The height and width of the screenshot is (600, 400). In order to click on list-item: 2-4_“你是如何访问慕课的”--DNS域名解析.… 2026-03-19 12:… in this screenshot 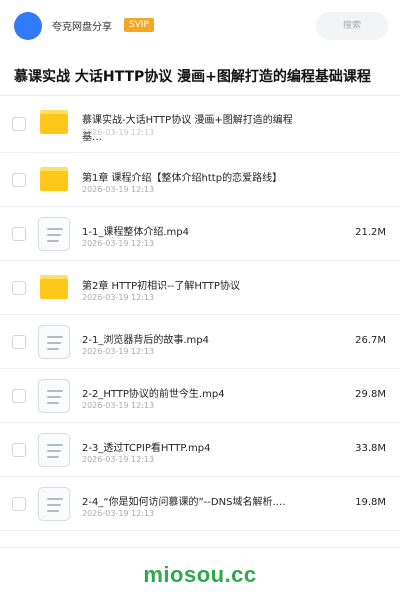, I will do `click(200, 504)`.